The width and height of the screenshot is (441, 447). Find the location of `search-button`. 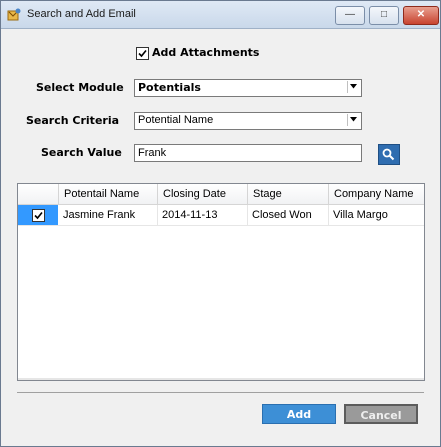

search-button is located at coordinates (389, 154).